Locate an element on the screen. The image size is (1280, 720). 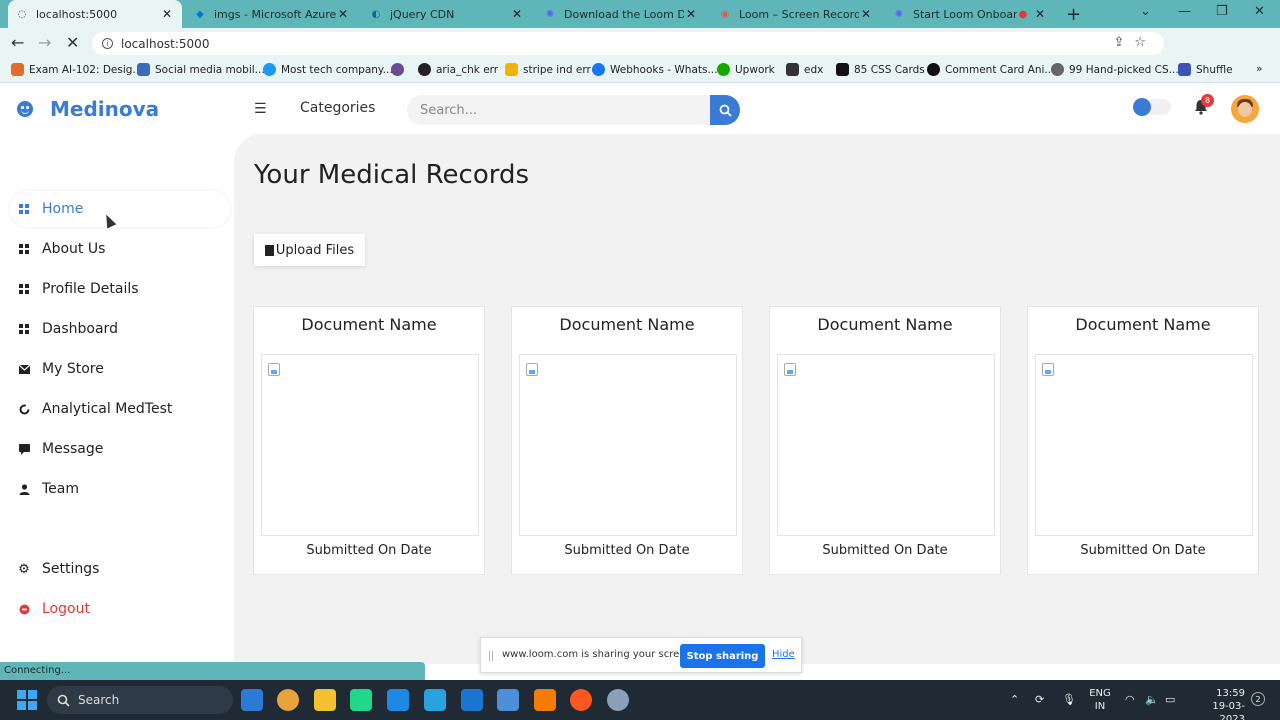
file-explorer-icon is located at coordinates (325, 700).